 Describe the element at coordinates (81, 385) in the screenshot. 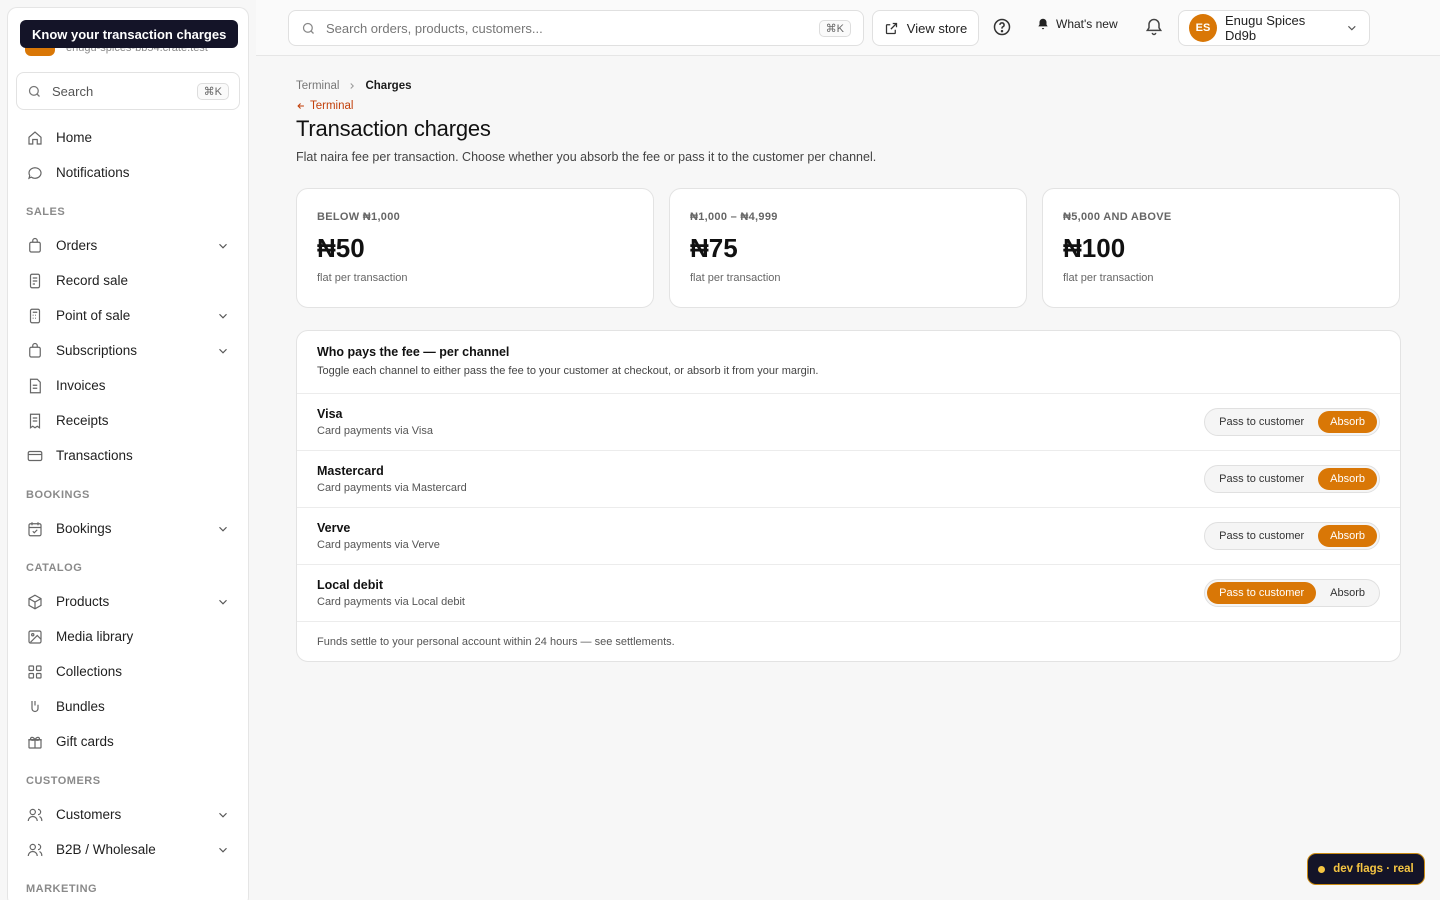

I see `sidebar-item-label: Invoices` at that location.